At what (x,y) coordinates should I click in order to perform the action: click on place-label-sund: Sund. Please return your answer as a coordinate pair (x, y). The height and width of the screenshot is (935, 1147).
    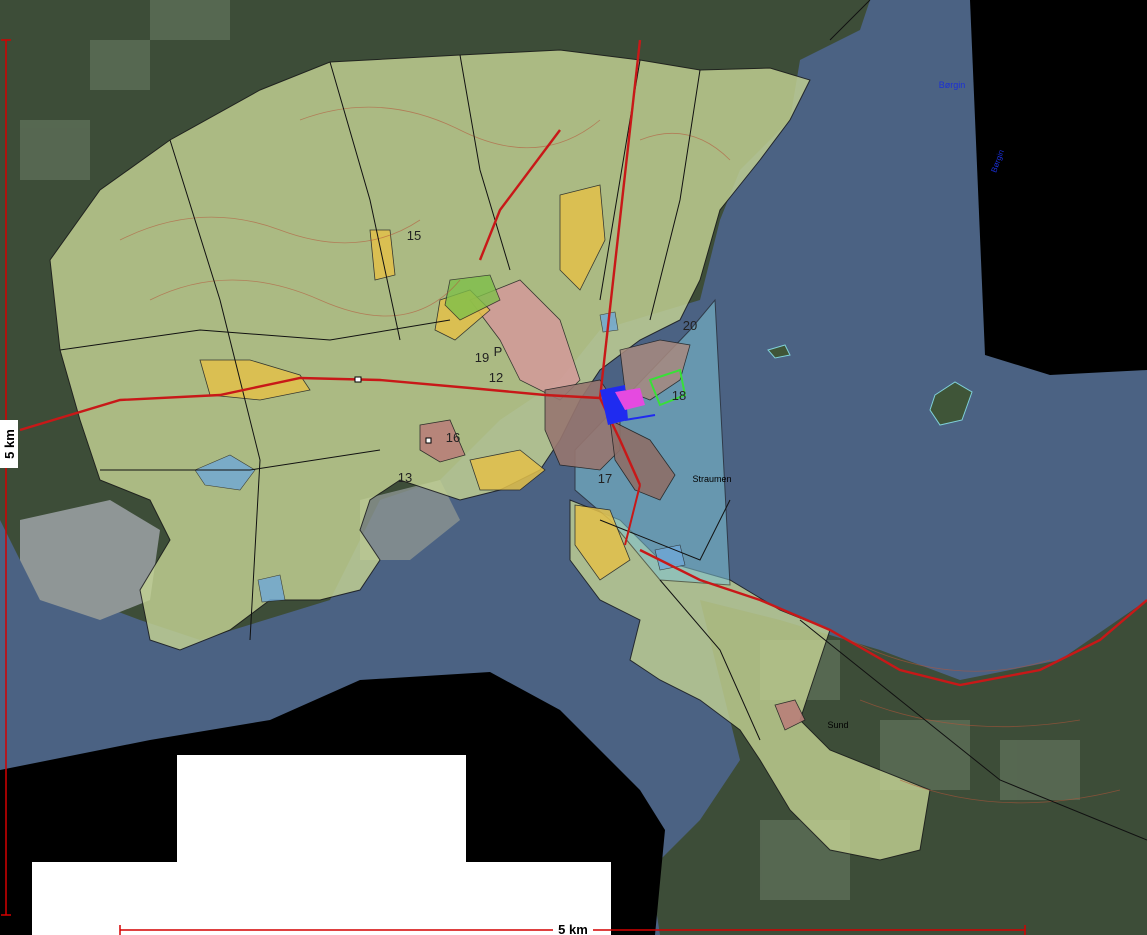
    Looking at the image, I should click on (837, 725).